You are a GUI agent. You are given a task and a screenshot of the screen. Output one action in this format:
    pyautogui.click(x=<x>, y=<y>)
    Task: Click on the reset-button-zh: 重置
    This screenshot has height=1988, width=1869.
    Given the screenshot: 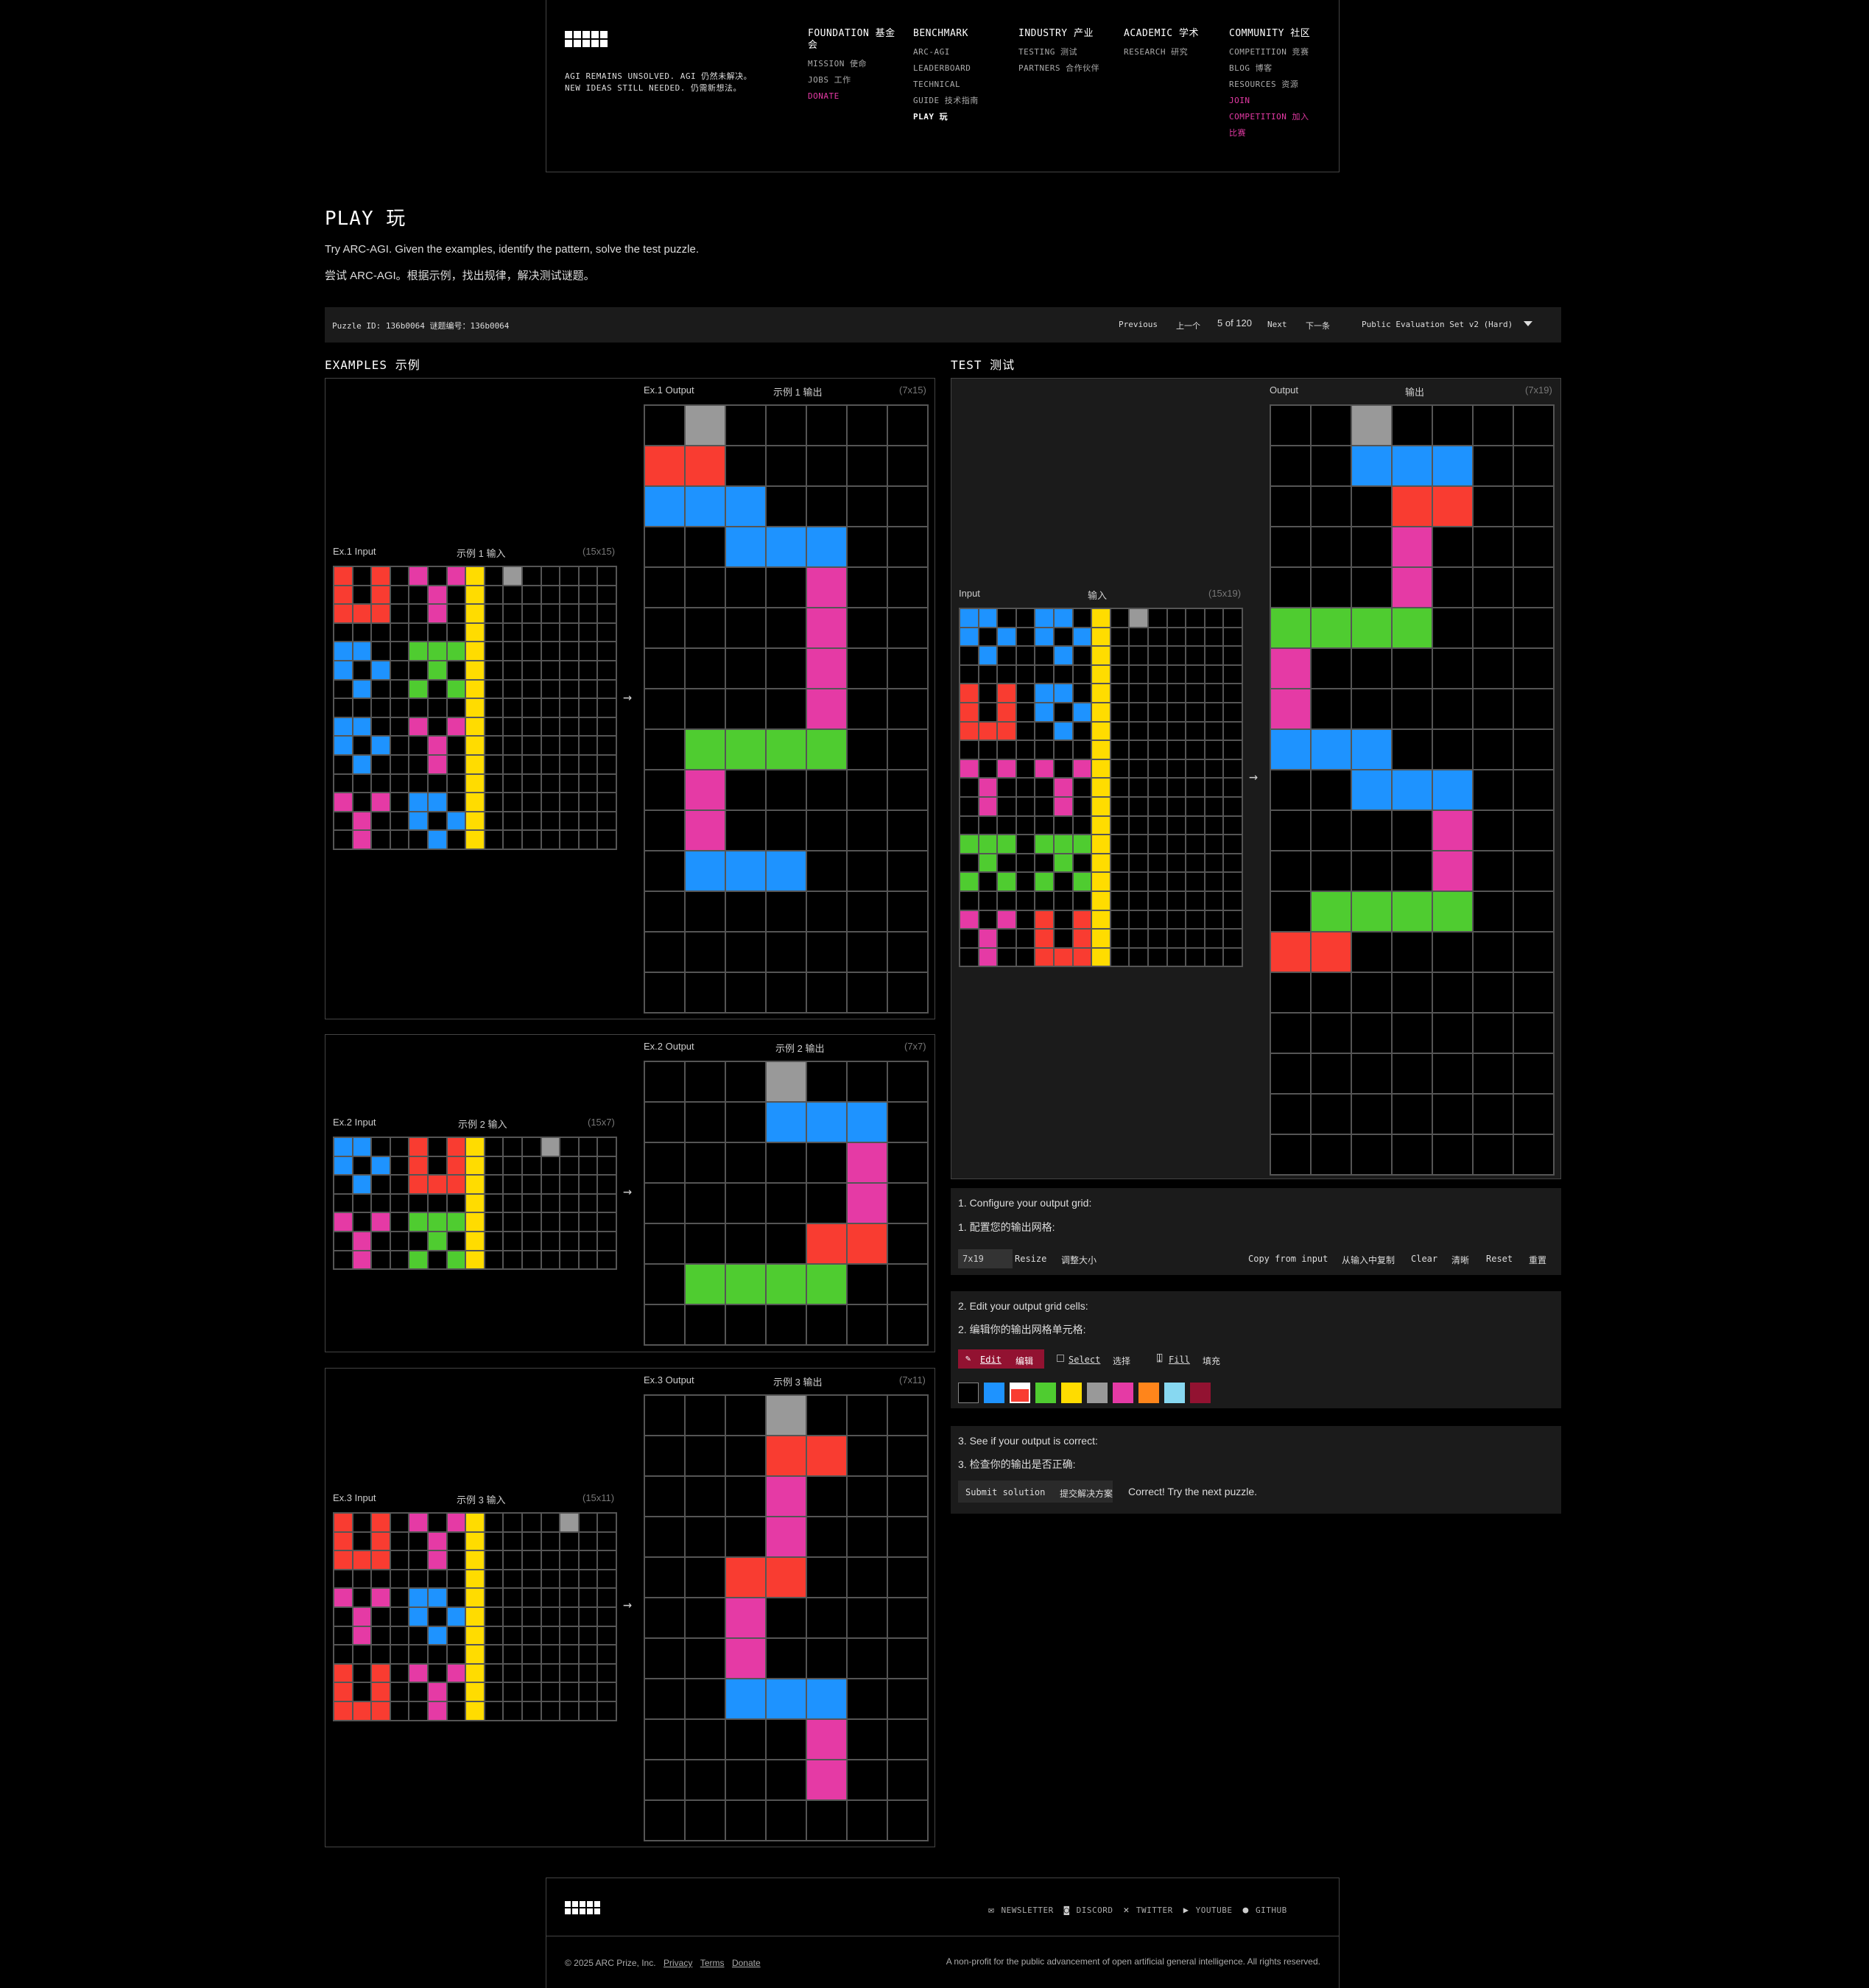 What is the action you would take?
    pyautogui.click(x=1537, y=1260)
    